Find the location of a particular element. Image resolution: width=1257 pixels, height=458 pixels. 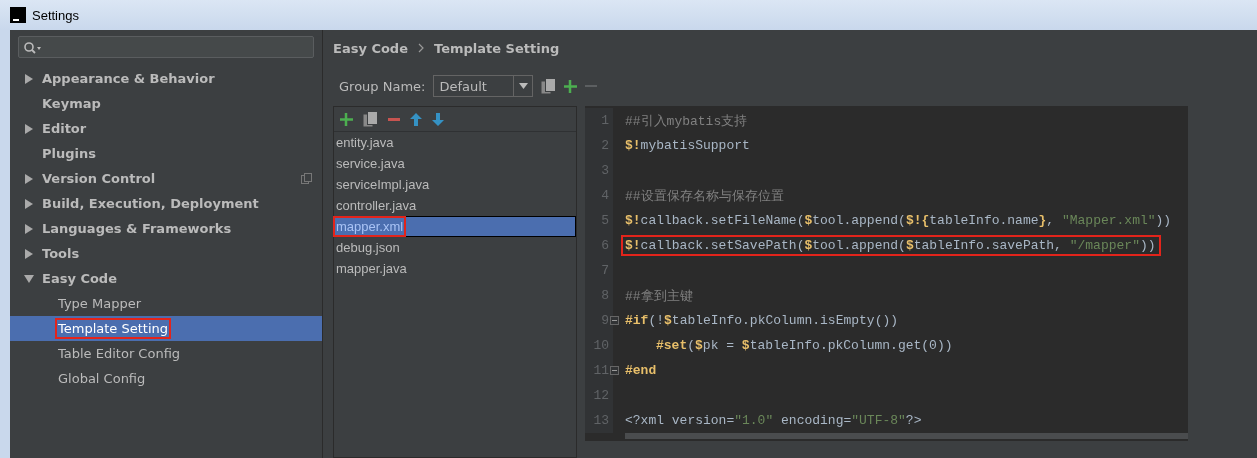

sidebar-item: Plugins is located at coordinates (166, 153).